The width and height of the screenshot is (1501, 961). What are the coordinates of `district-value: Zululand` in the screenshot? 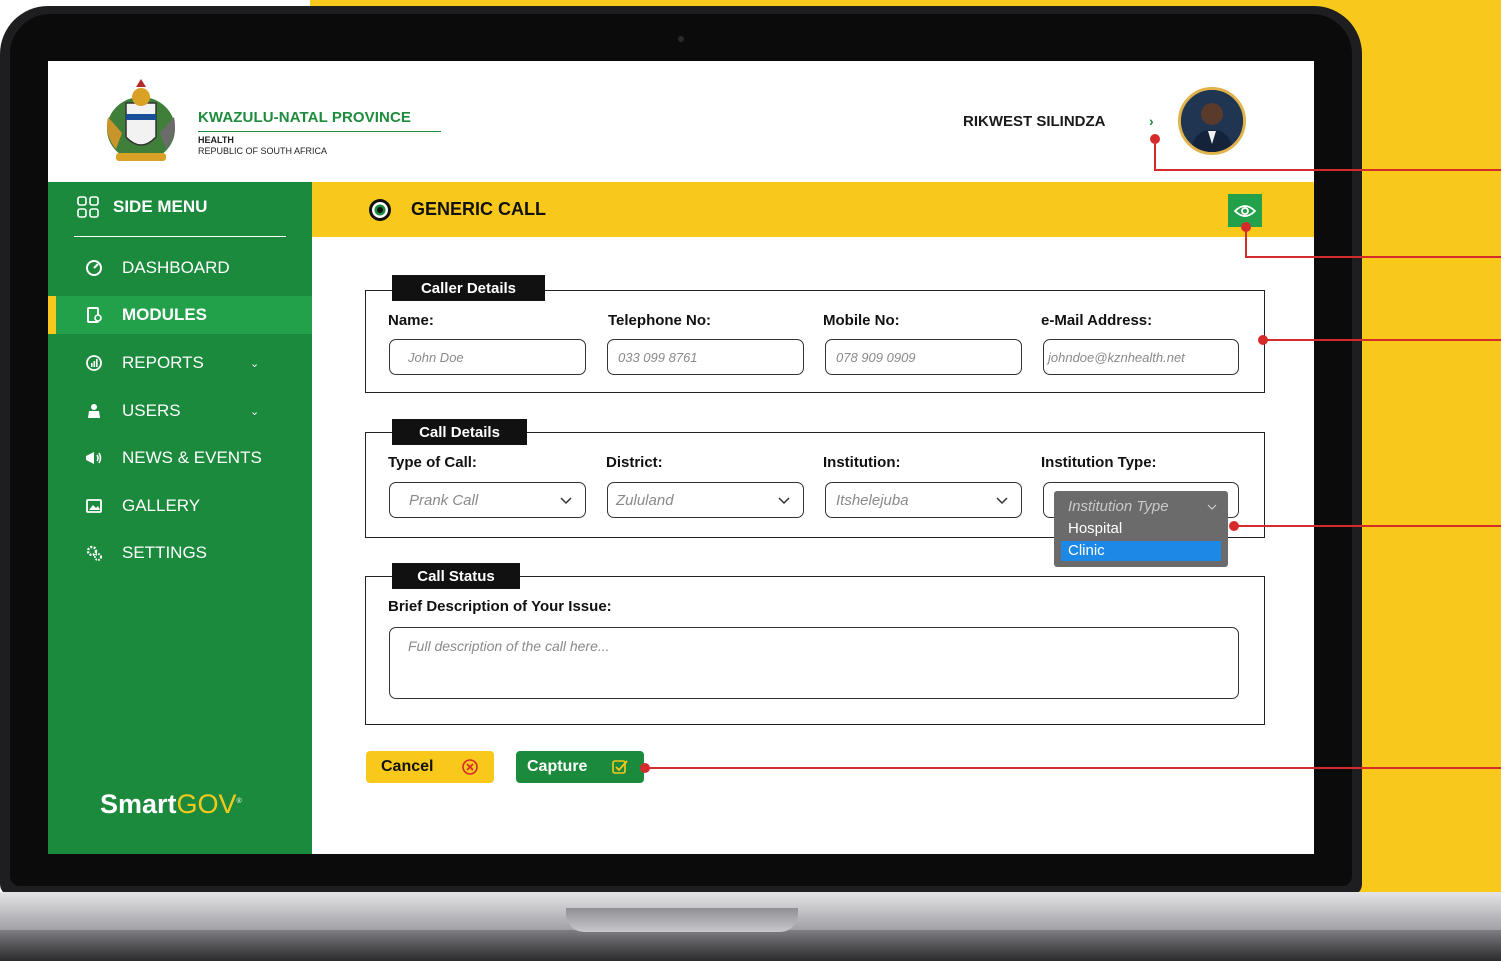 It's located at (645, 500).